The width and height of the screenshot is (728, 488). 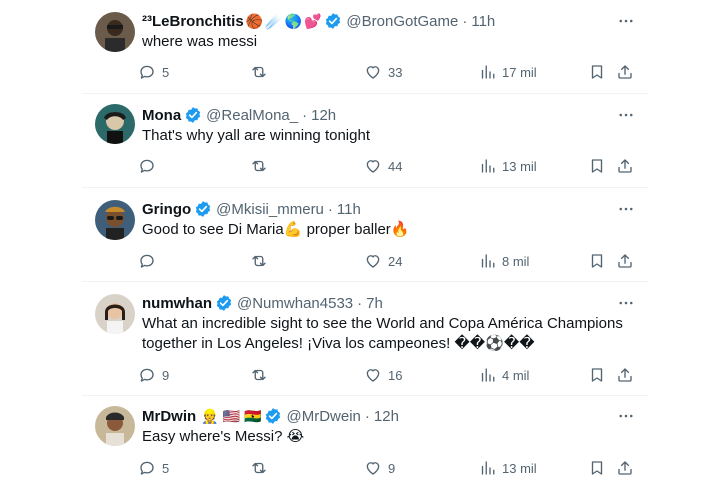 I want to click on views-button: 4 mil, so click(x=503, y=375).